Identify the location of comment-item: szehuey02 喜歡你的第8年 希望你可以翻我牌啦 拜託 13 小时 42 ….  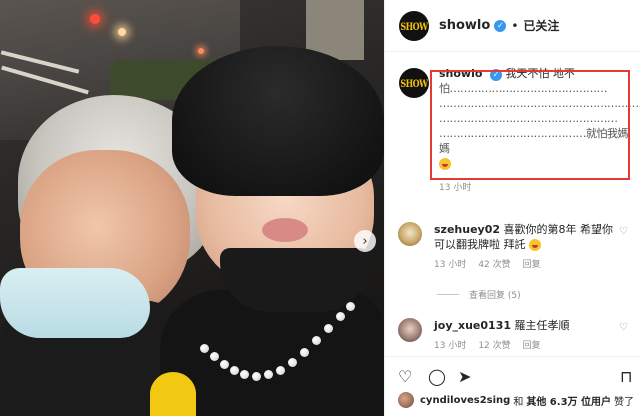
(518, 247).